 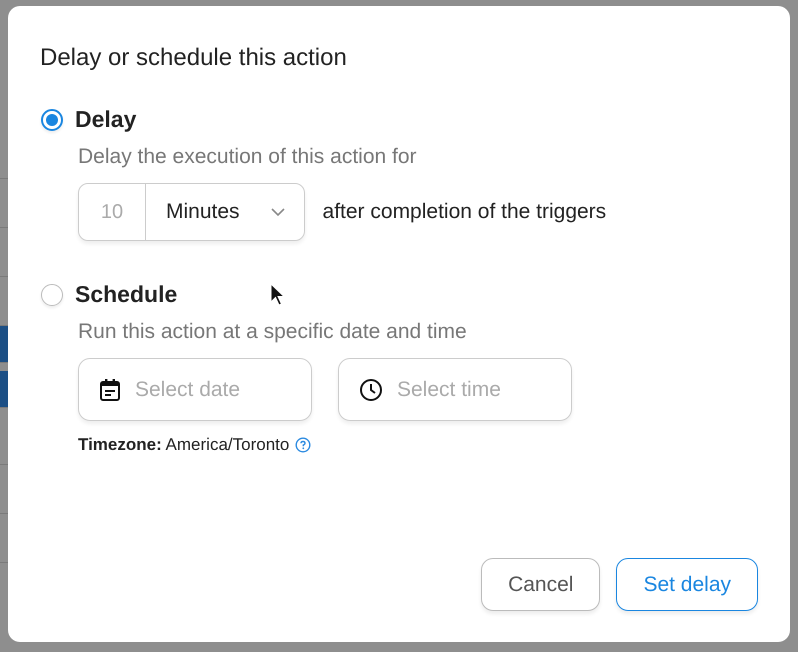 What do you see at coordinates (371, 390) in the screenshot?
I see `clock-icon` at bounding box center [371, 390].